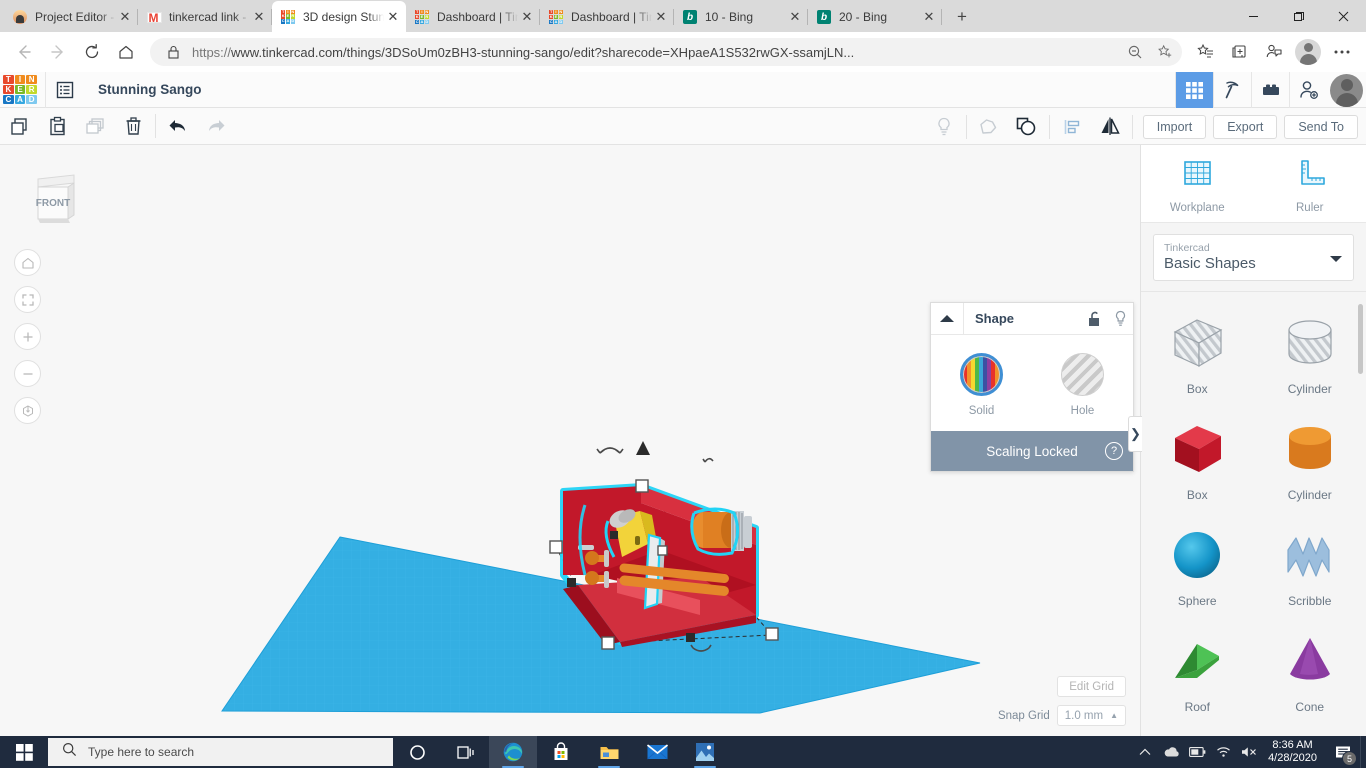 The image size is (1366, 768). Describe the element at coordinates (1346, 90) in the screenshot. I see `avatar` at that location.